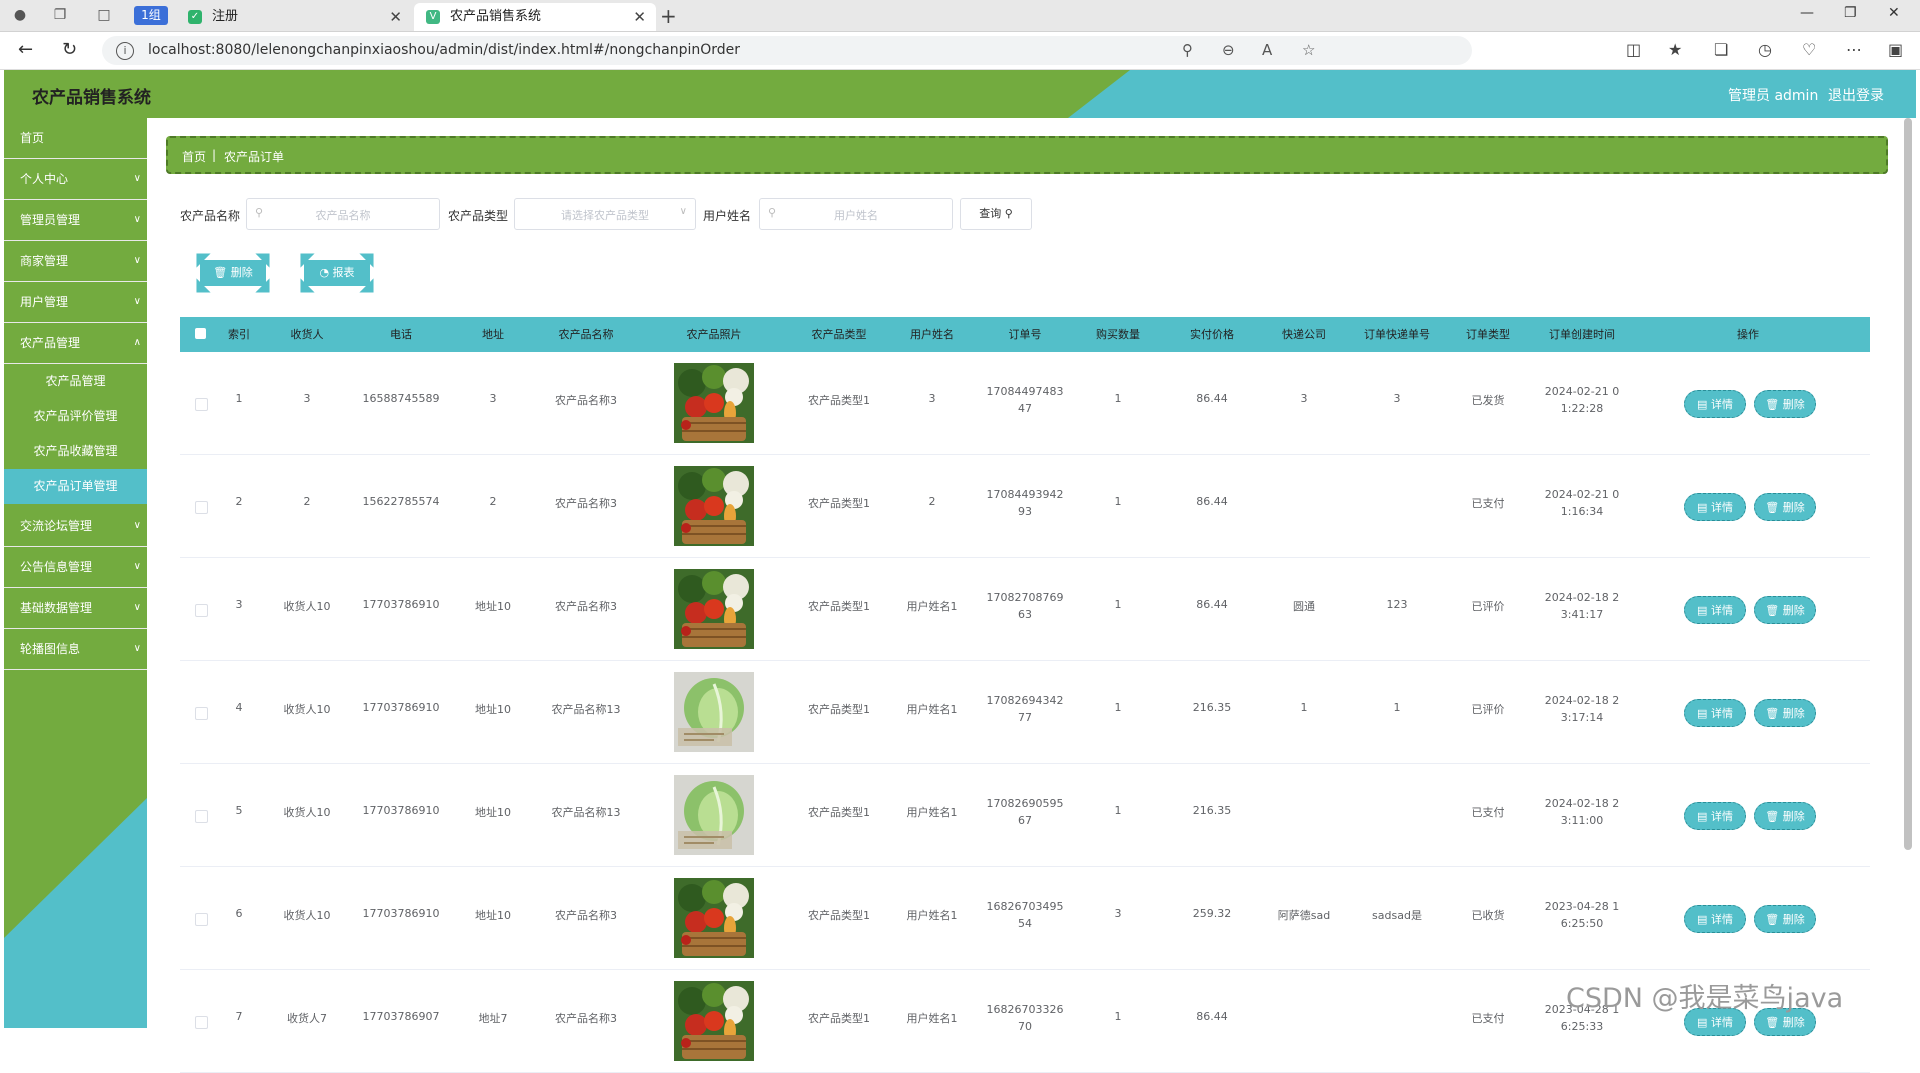 The height and width of the screenshot is (1073, 1920). I want to click on sidebar-item-personal: 个人中心 ∨, so click(75, 179).